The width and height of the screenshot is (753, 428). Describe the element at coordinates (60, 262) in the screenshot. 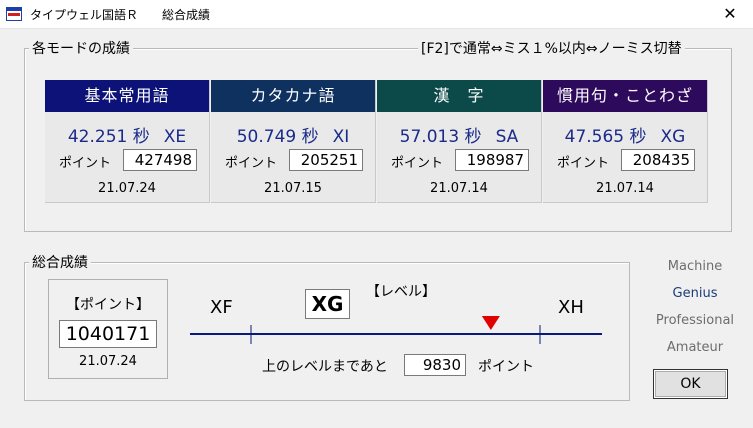

I see `total-group-label: 総合成績` at that location.